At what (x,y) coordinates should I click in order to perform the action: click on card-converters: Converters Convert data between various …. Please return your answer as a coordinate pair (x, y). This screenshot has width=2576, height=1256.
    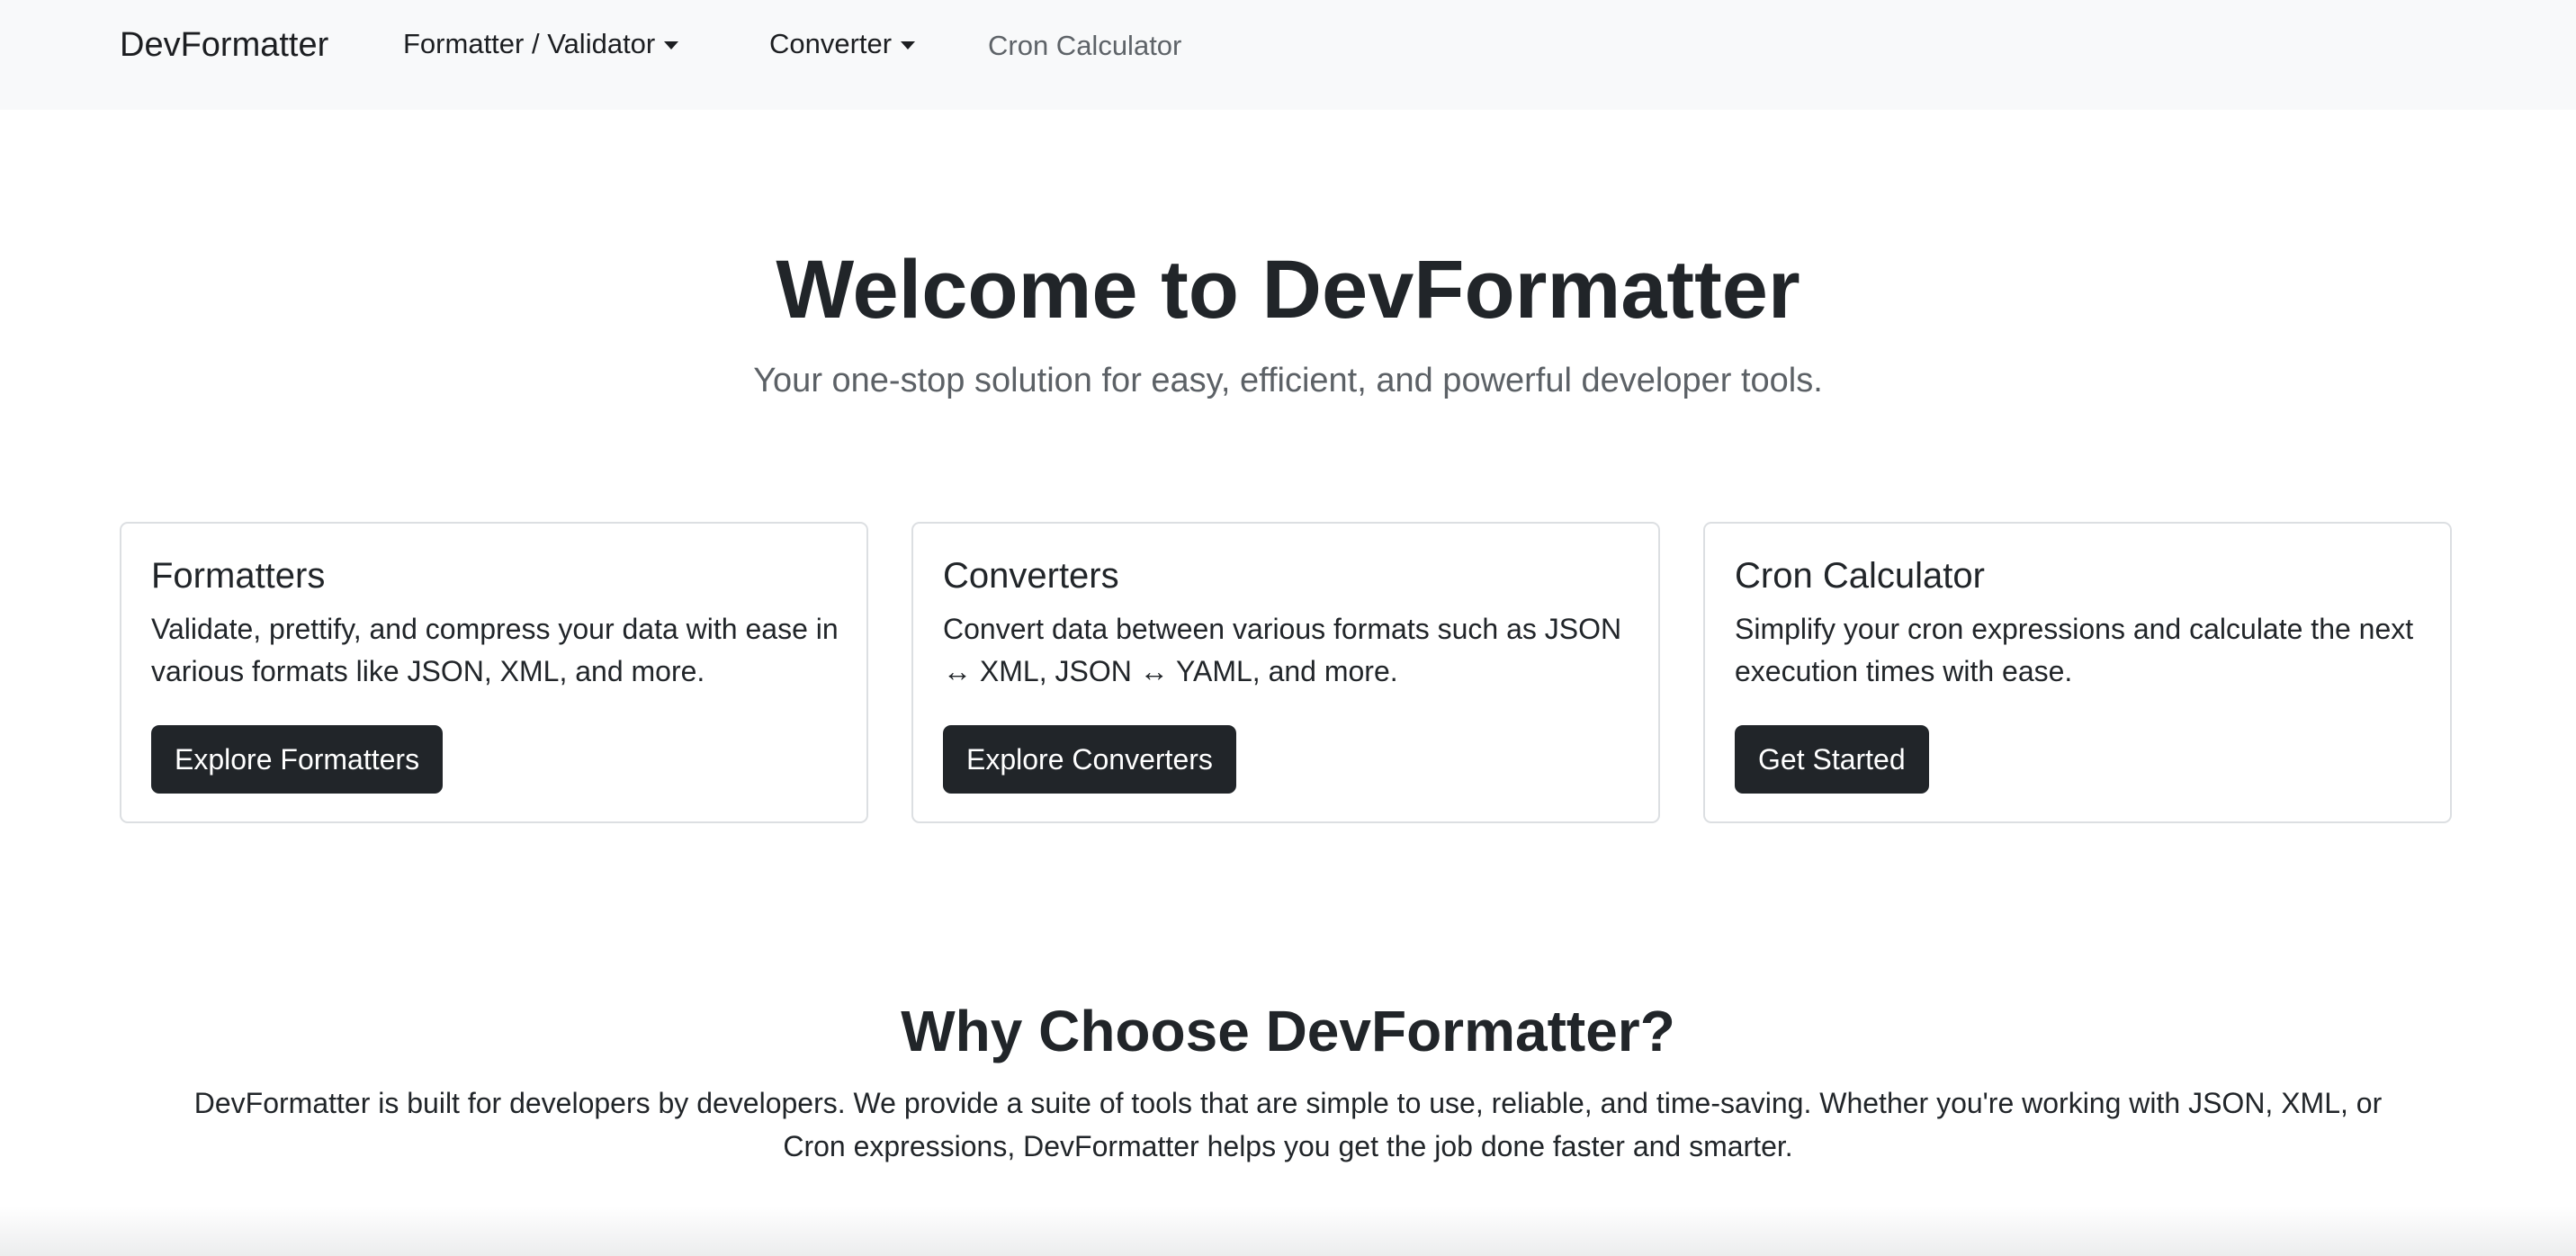
    Looking at the image, I should click on (1286, 672).